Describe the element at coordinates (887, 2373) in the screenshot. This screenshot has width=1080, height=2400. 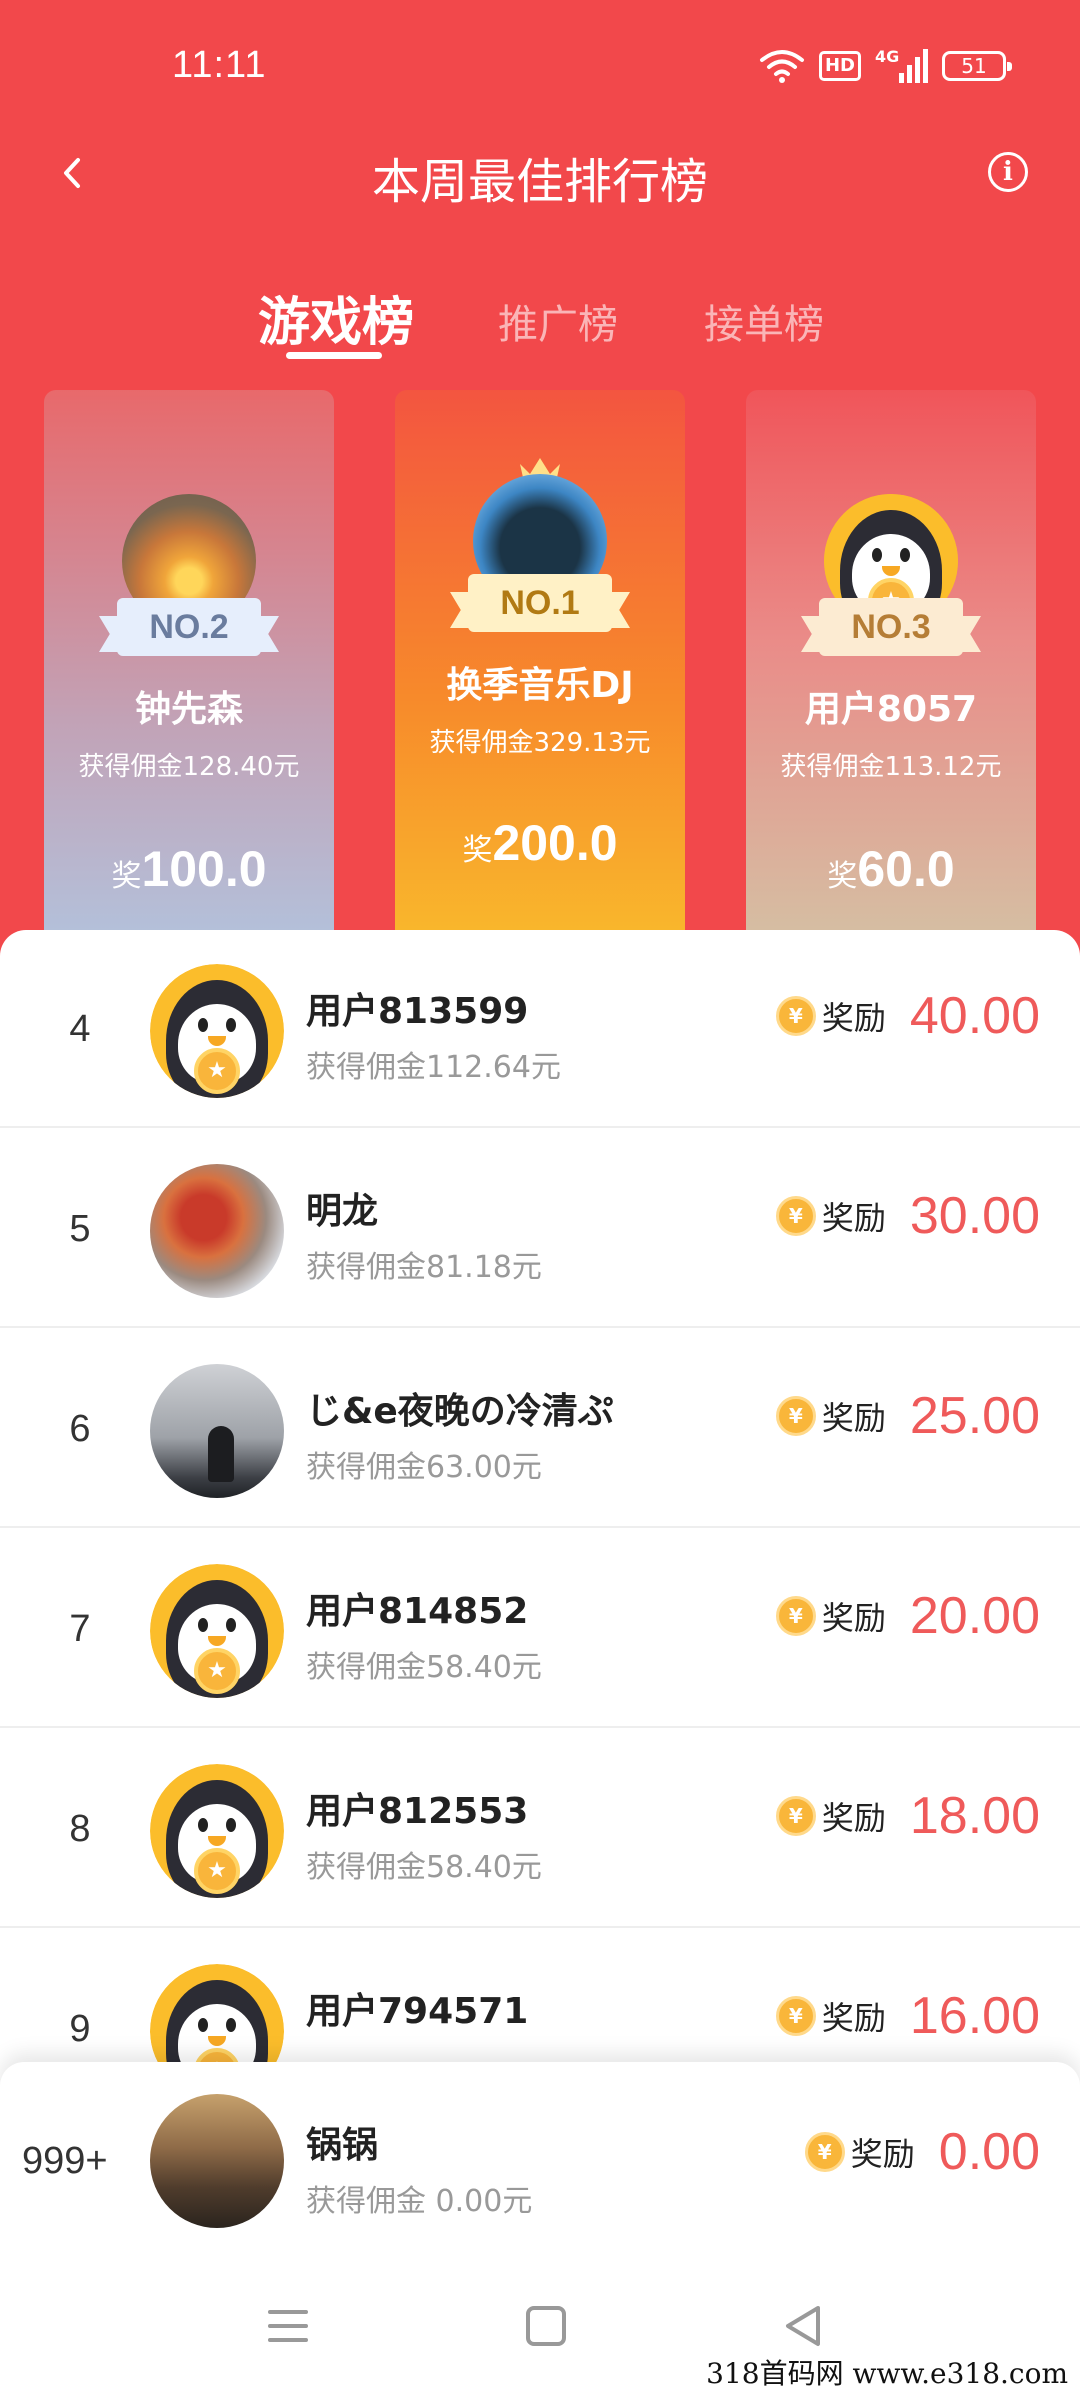
I see `watermark: 318首码网 www.e318.com` at that location.